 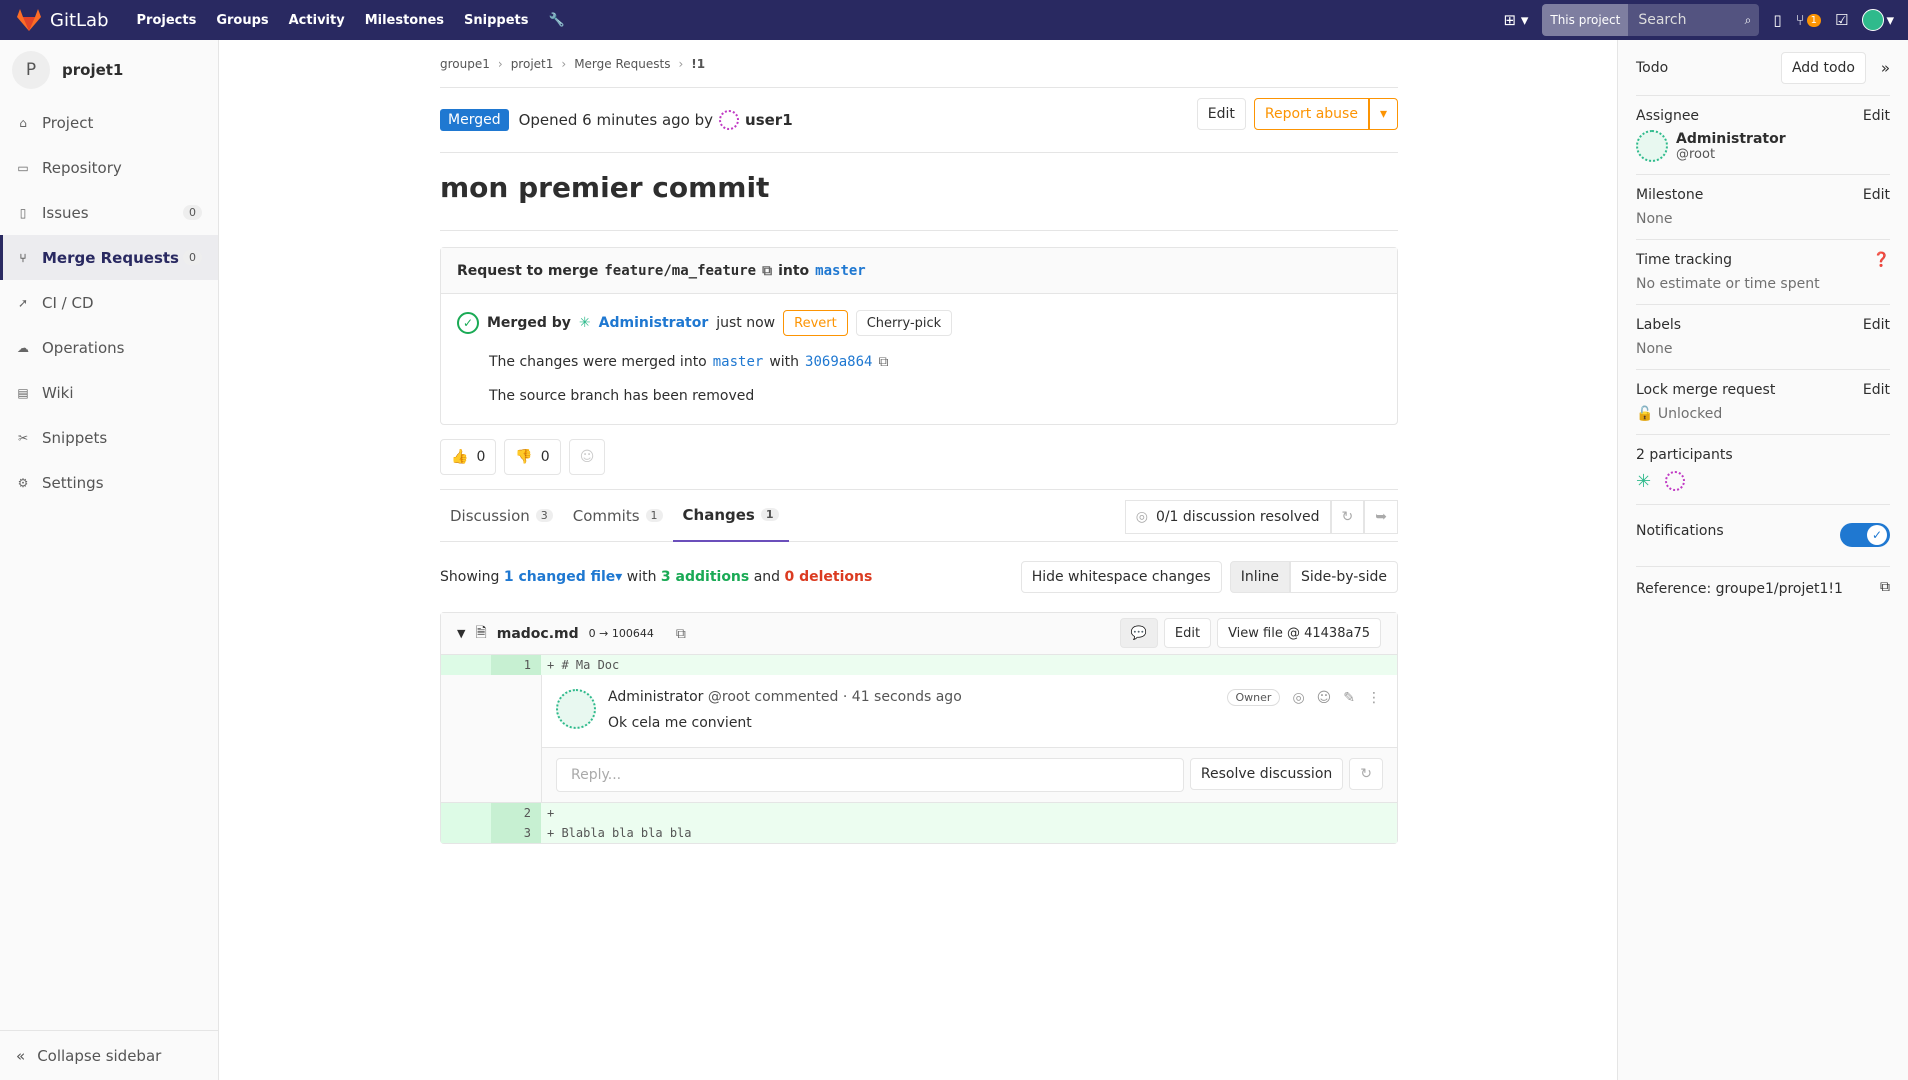 I want to click on nav-activity: Activity, so click(x=317, y=20).